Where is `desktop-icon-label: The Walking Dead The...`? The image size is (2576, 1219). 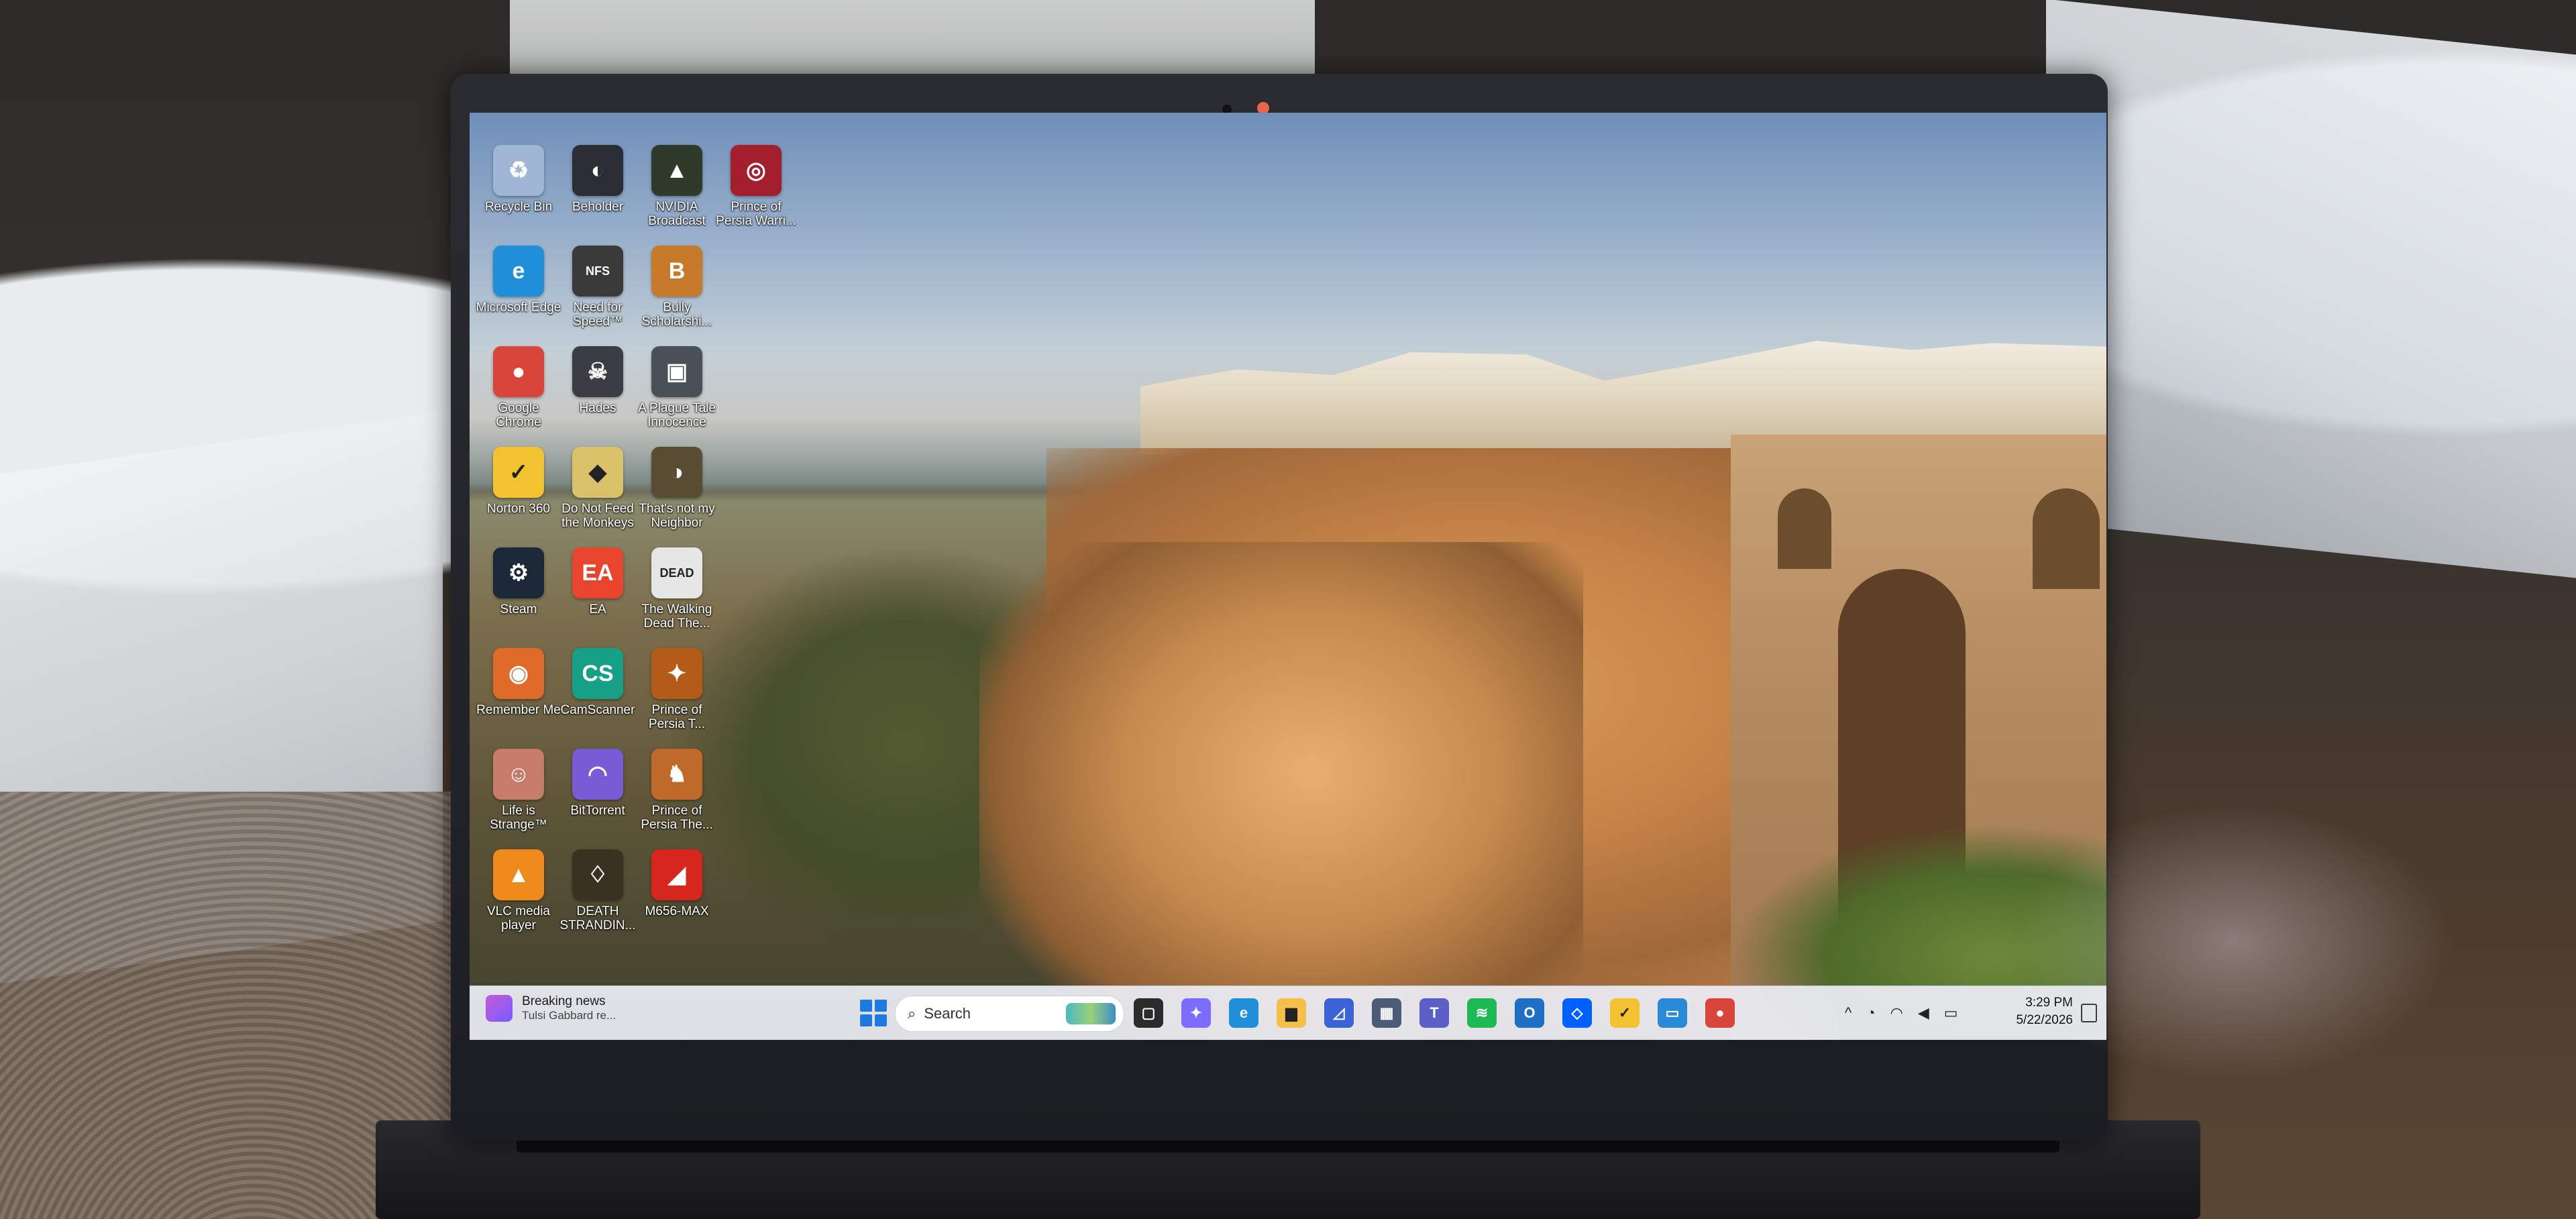
desktop-icon-label: The Walking Dead The... is located at coordinates (676, 616).